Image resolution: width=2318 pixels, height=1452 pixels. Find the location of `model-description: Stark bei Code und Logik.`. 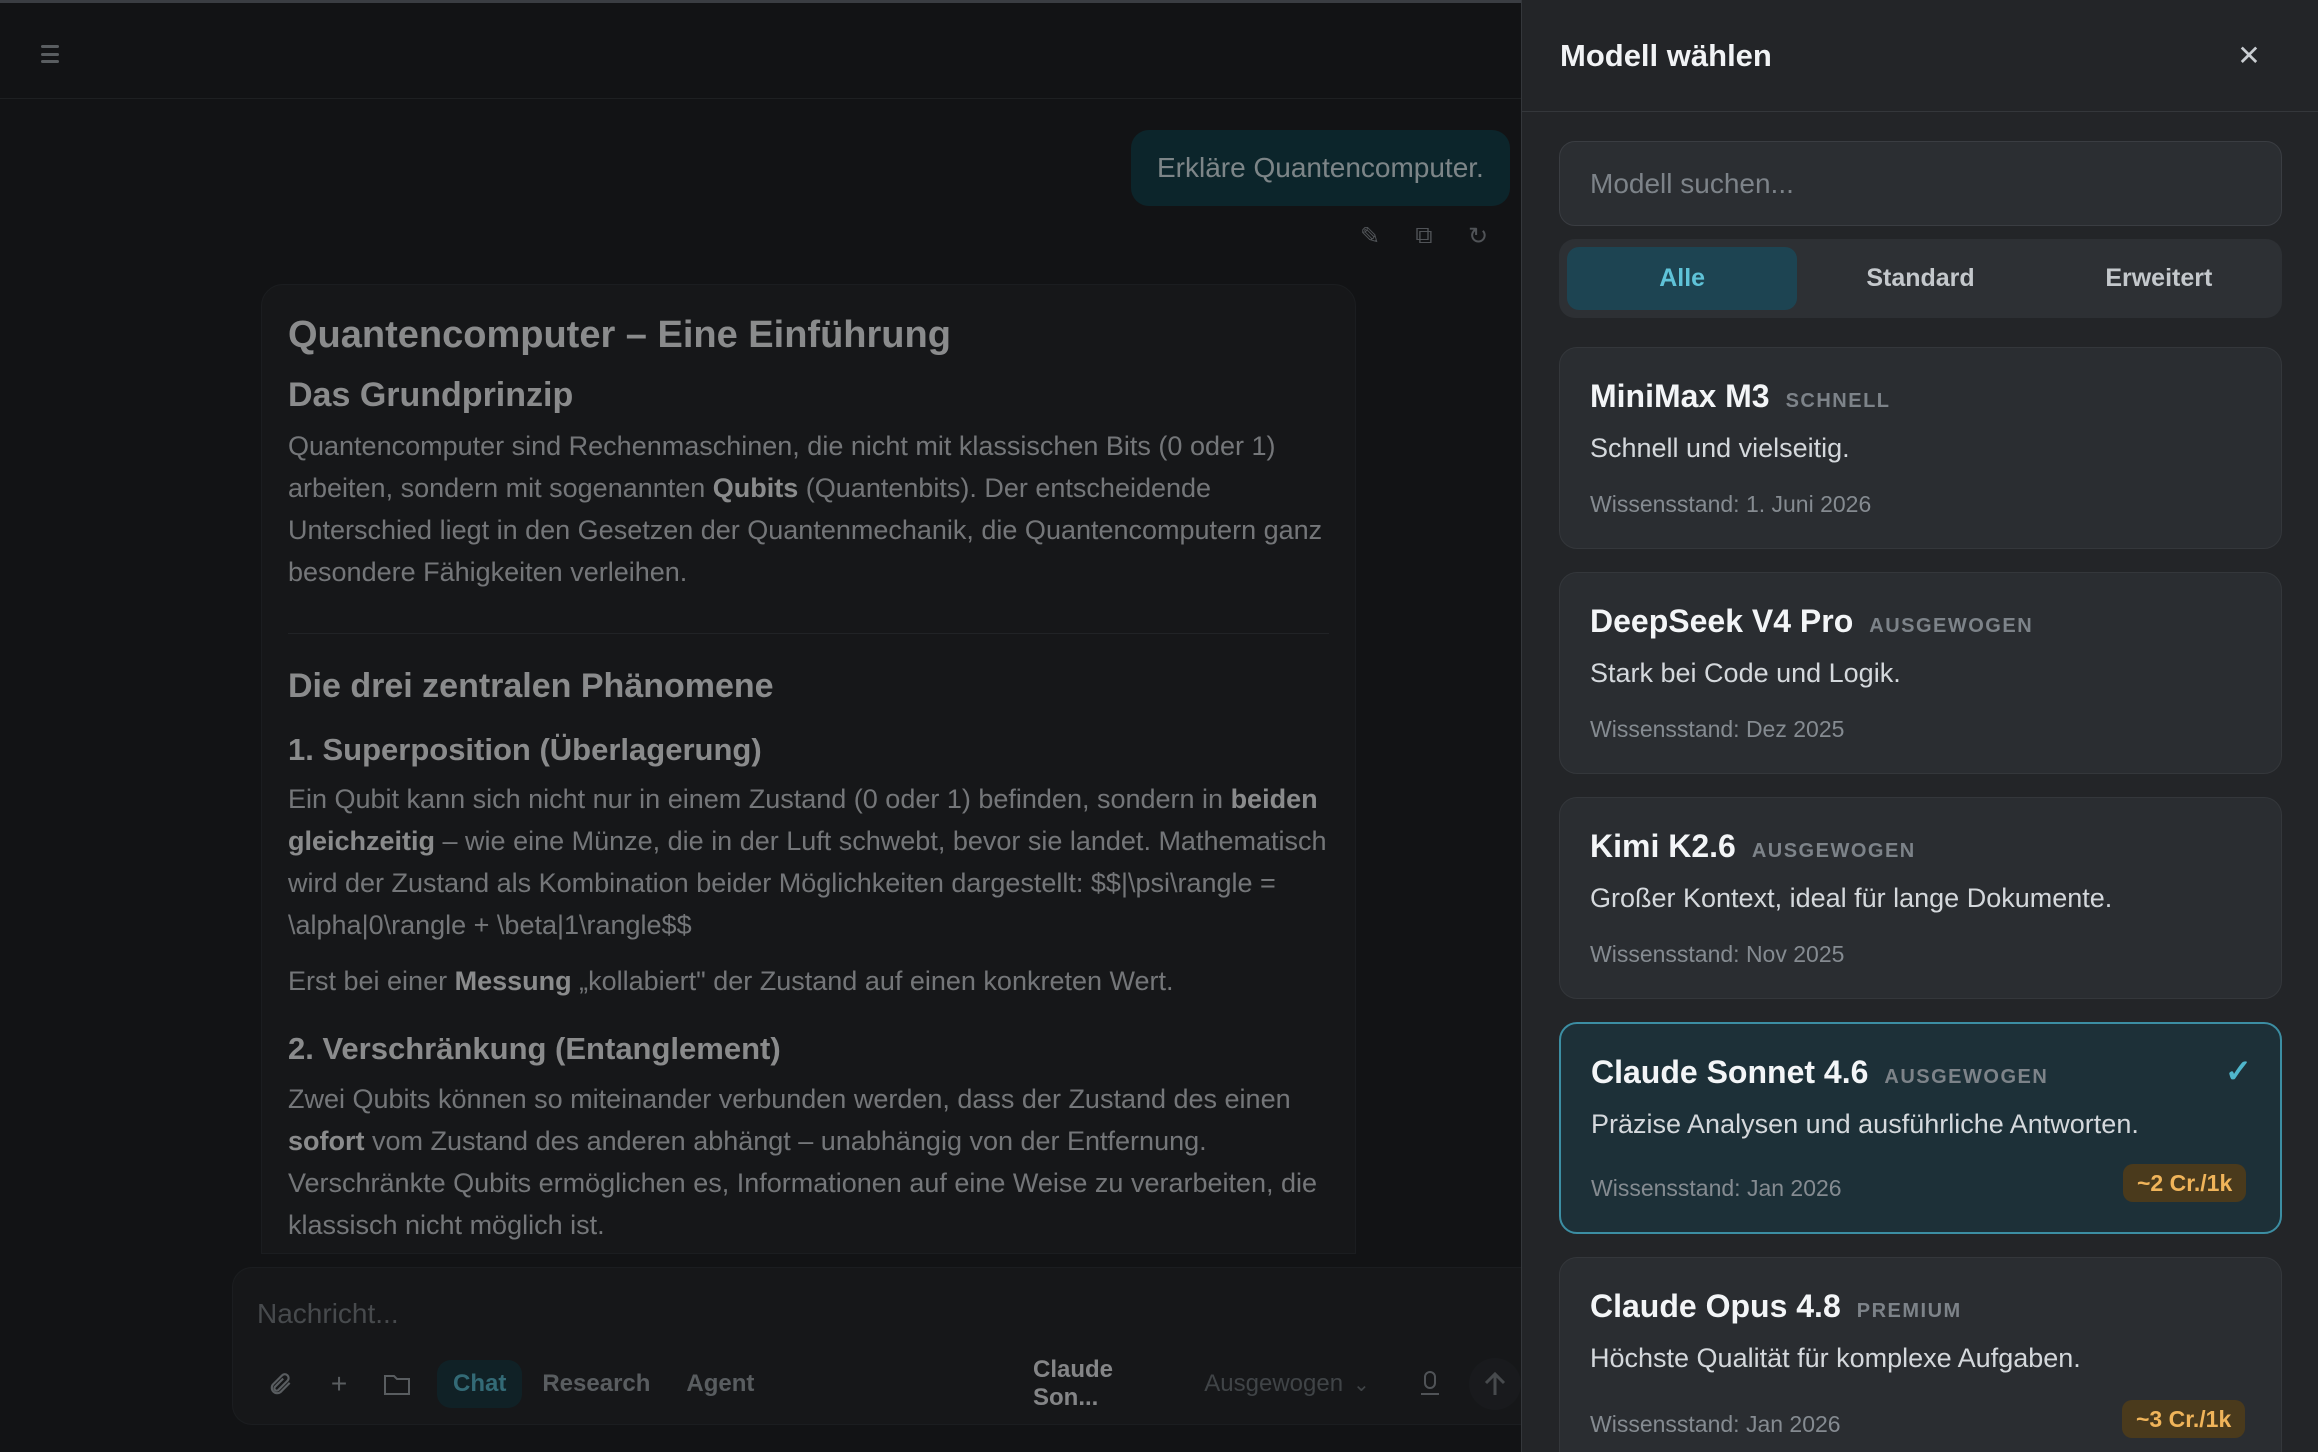

model-description: Stark bei Code und Logik. is located at coordinates (1745, 673).